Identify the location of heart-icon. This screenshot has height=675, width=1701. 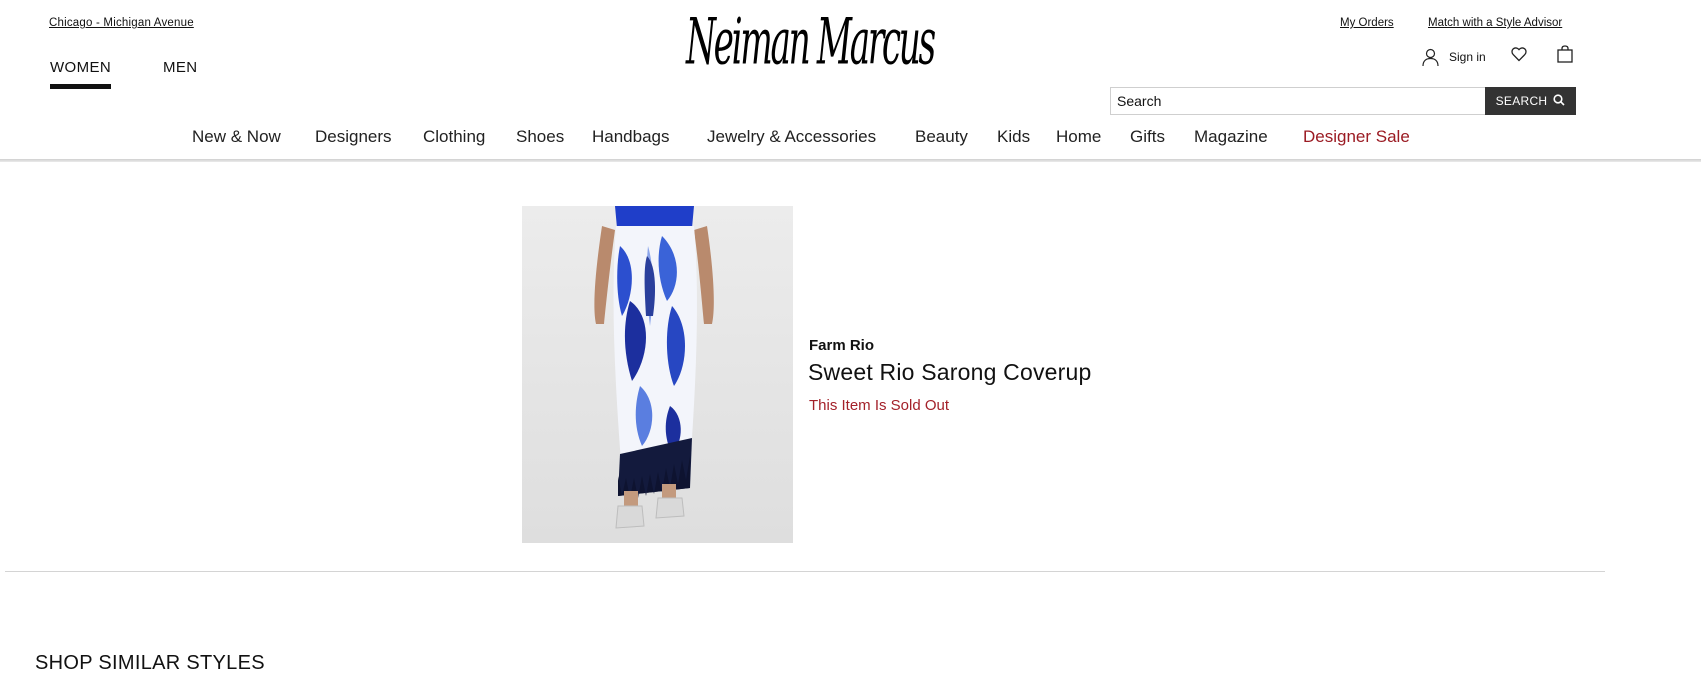
(1519, 57).